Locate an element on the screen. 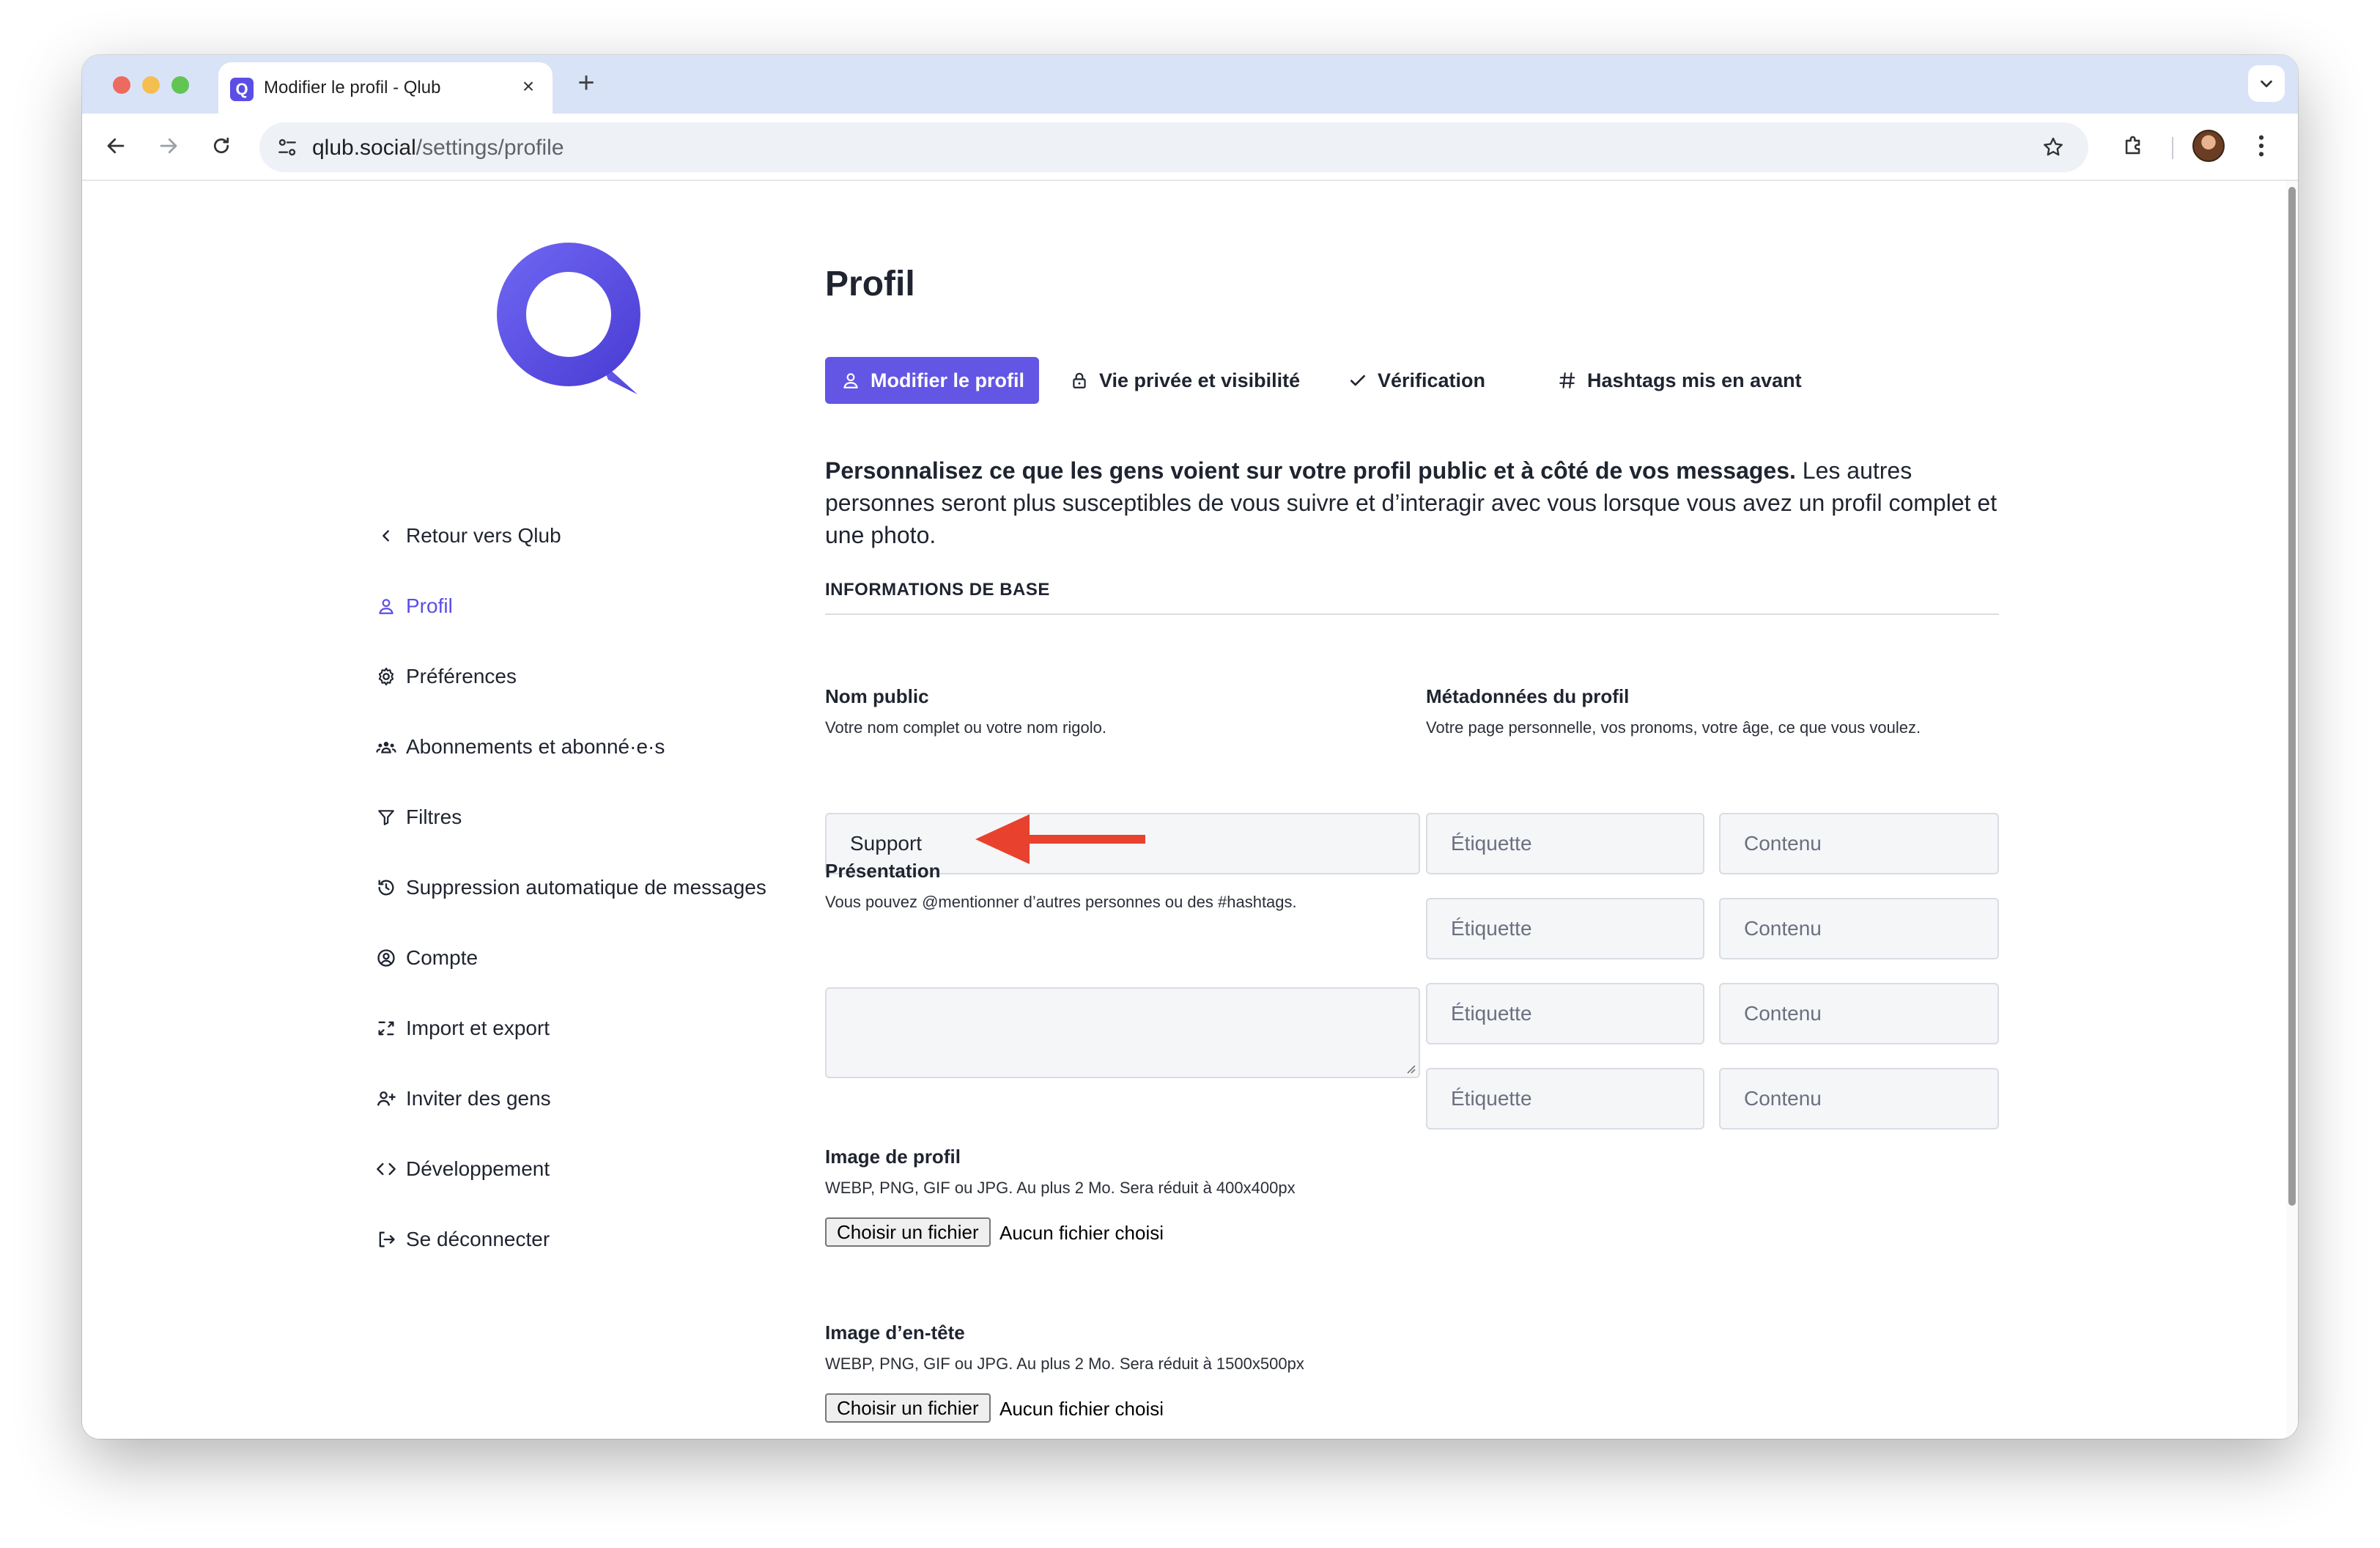  sidebar-item-label: Préférences is located at coordinates (461, 676).